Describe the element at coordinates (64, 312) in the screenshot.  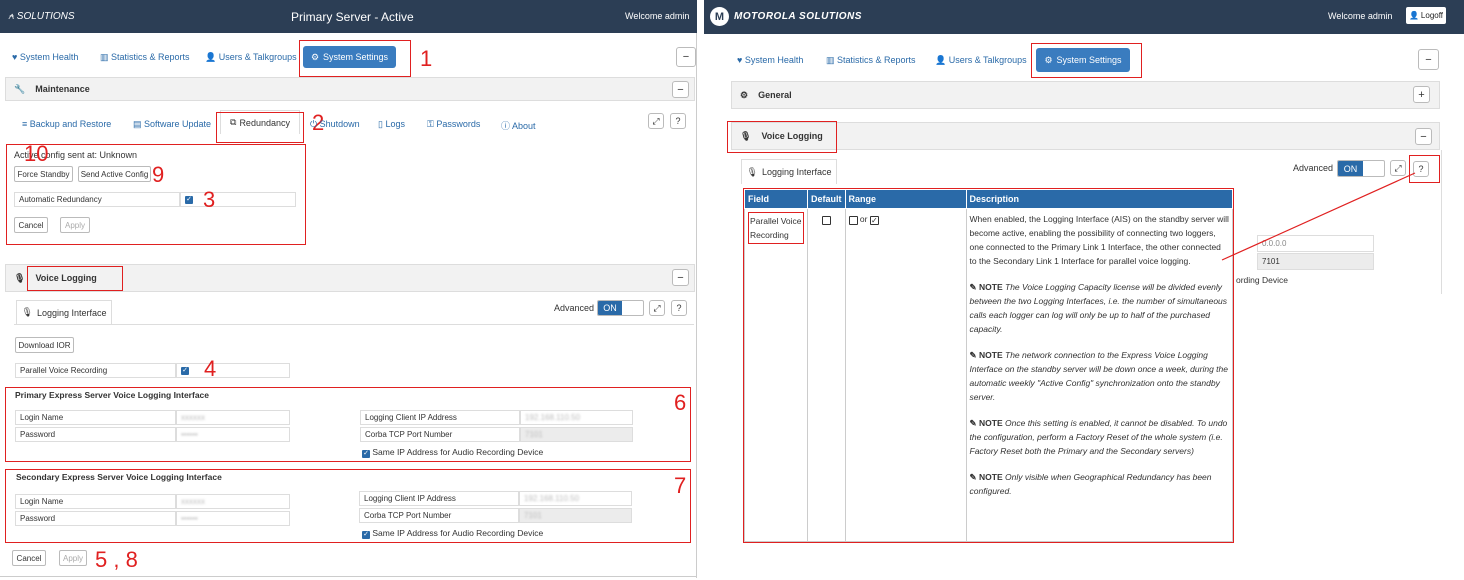
I see `logging-interface-tab: 🎙 Logging Interface` at that location.